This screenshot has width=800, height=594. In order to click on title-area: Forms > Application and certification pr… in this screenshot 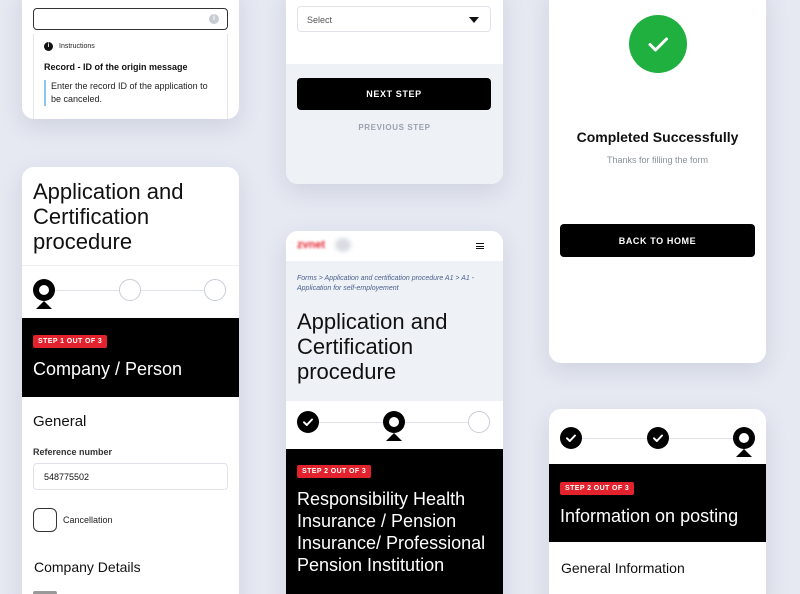, I will do `click(394, 331)`.